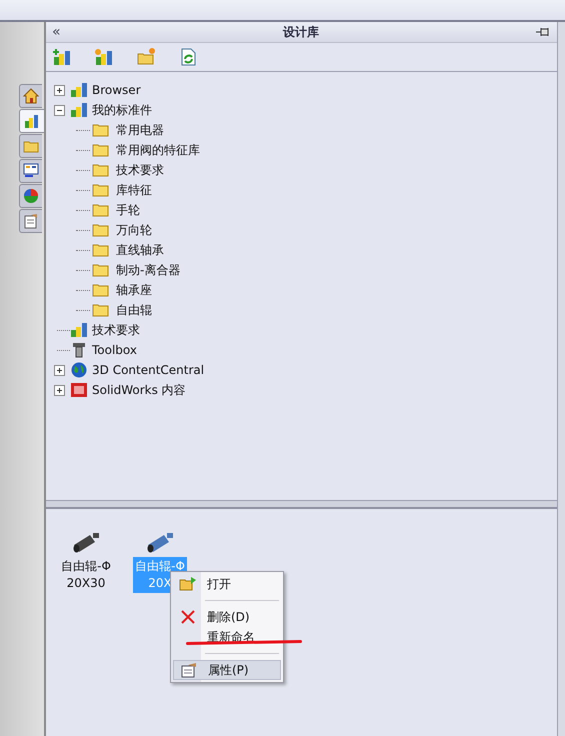  Describe the element at coordinates (188, 617) in the screenshot. I see `delete-icon` at that location.